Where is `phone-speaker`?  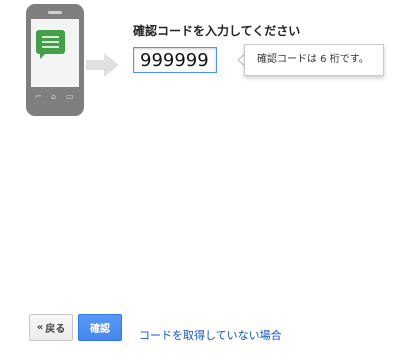 phone-speaker is located at coordinates (55, 12).